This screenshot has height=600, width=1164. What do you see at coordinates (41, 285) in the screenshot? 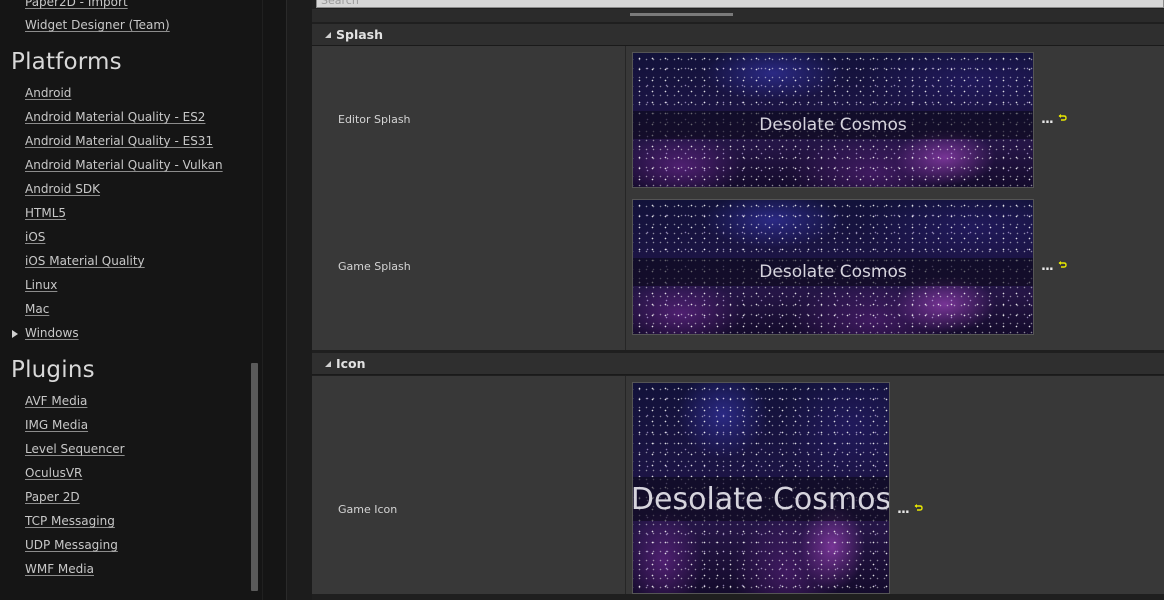
I see `sidebar-link-linux: Linux` at bounding box center [41, 285].